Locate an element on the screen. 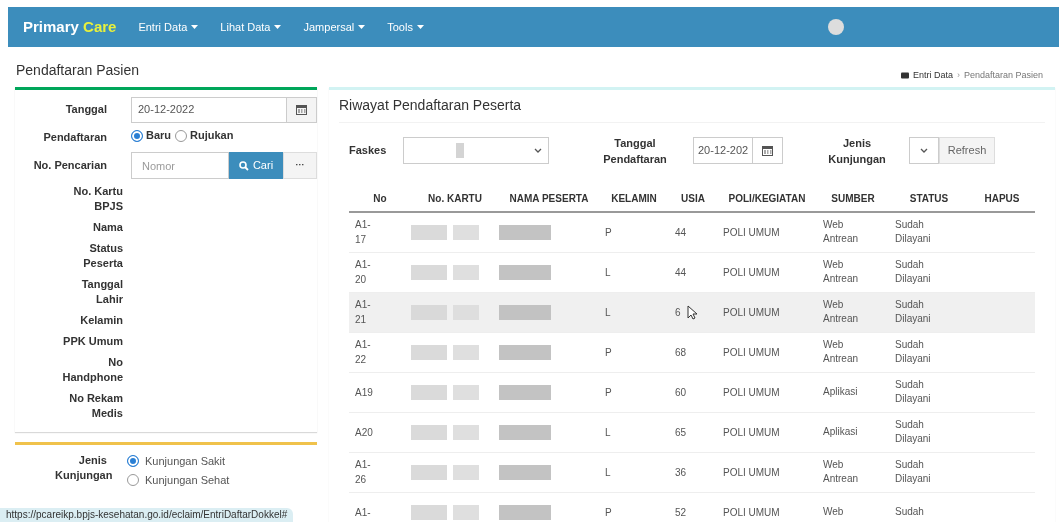 The width and height of the screenshot is (1059, 522). panel-title: Riwayat Pendaftaran Peserta is located at coordinates (692, 108).